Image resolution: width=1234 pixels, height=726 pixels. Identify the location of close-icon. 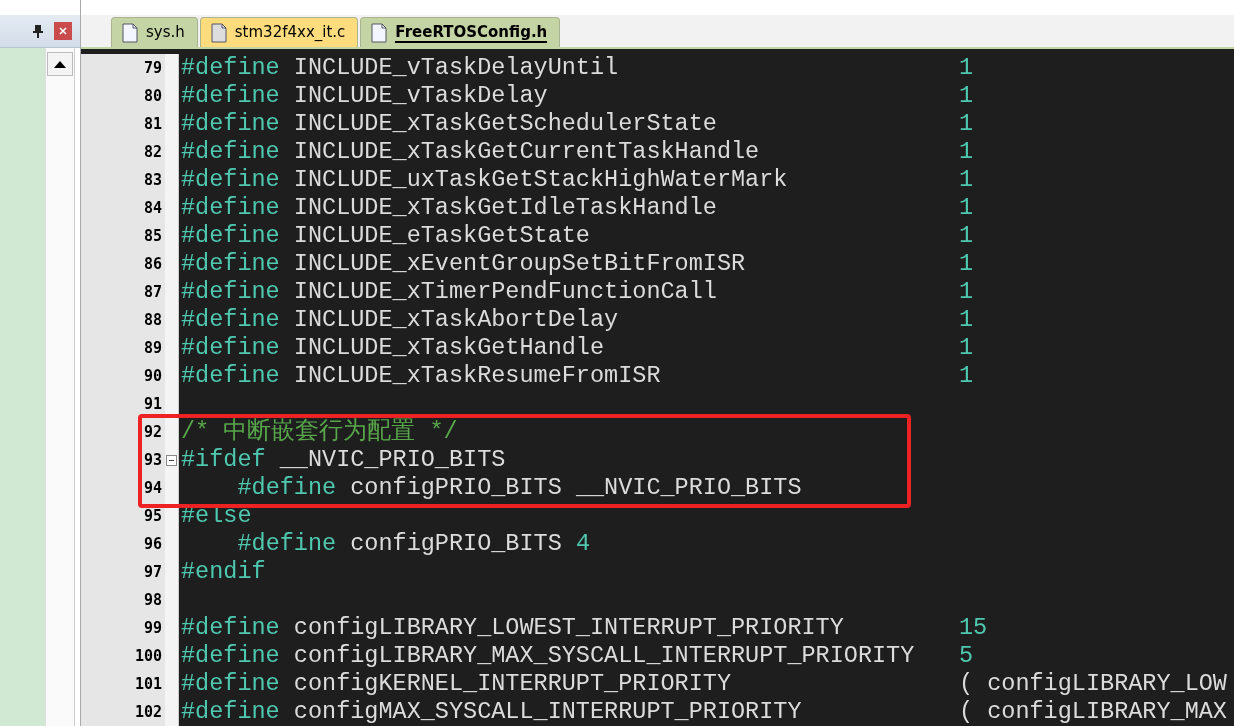
(63, 31).